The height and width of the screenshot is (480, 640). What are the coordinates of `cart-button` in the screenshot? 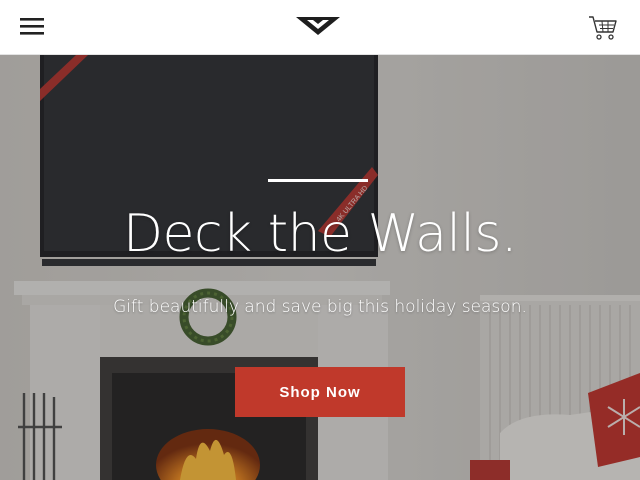 It's located at (603, 27).